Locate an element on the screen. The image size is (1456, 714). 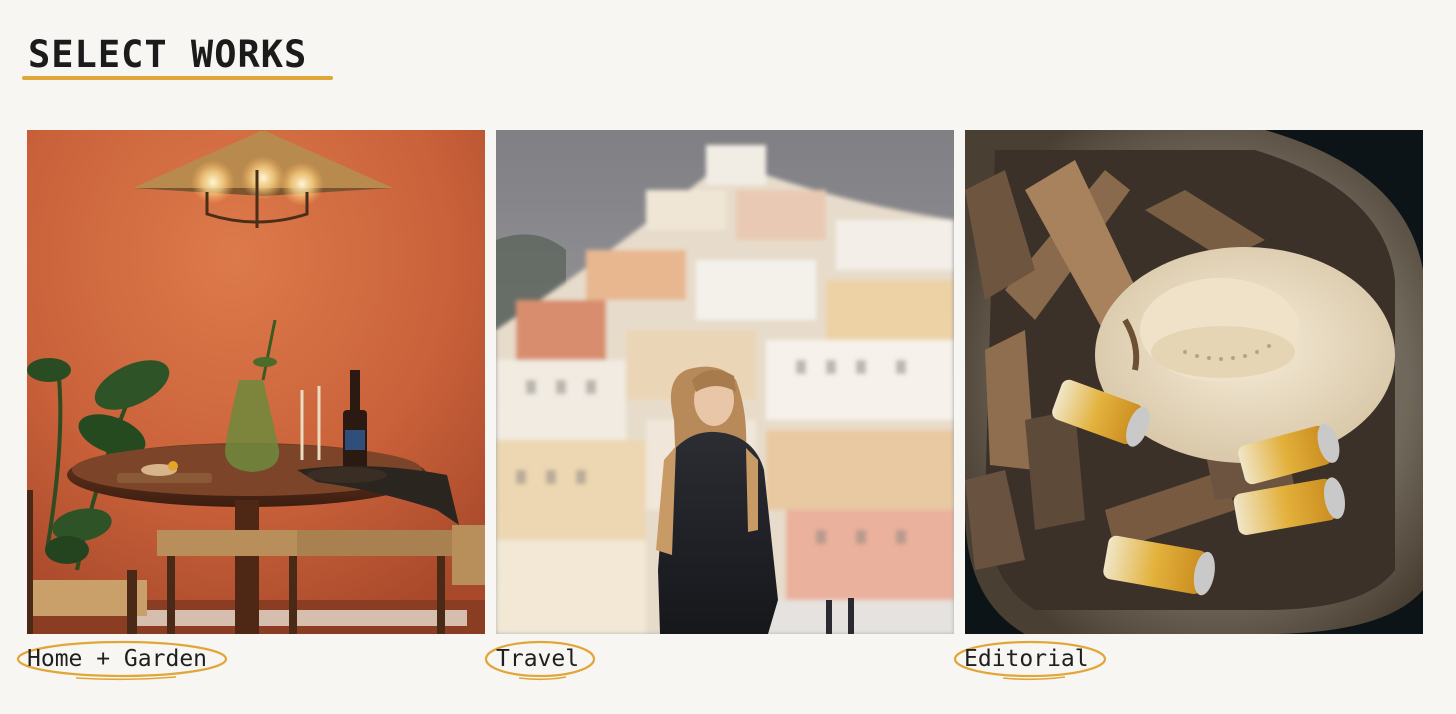
category-label: Editorial is located at coordinates (1026, 659).